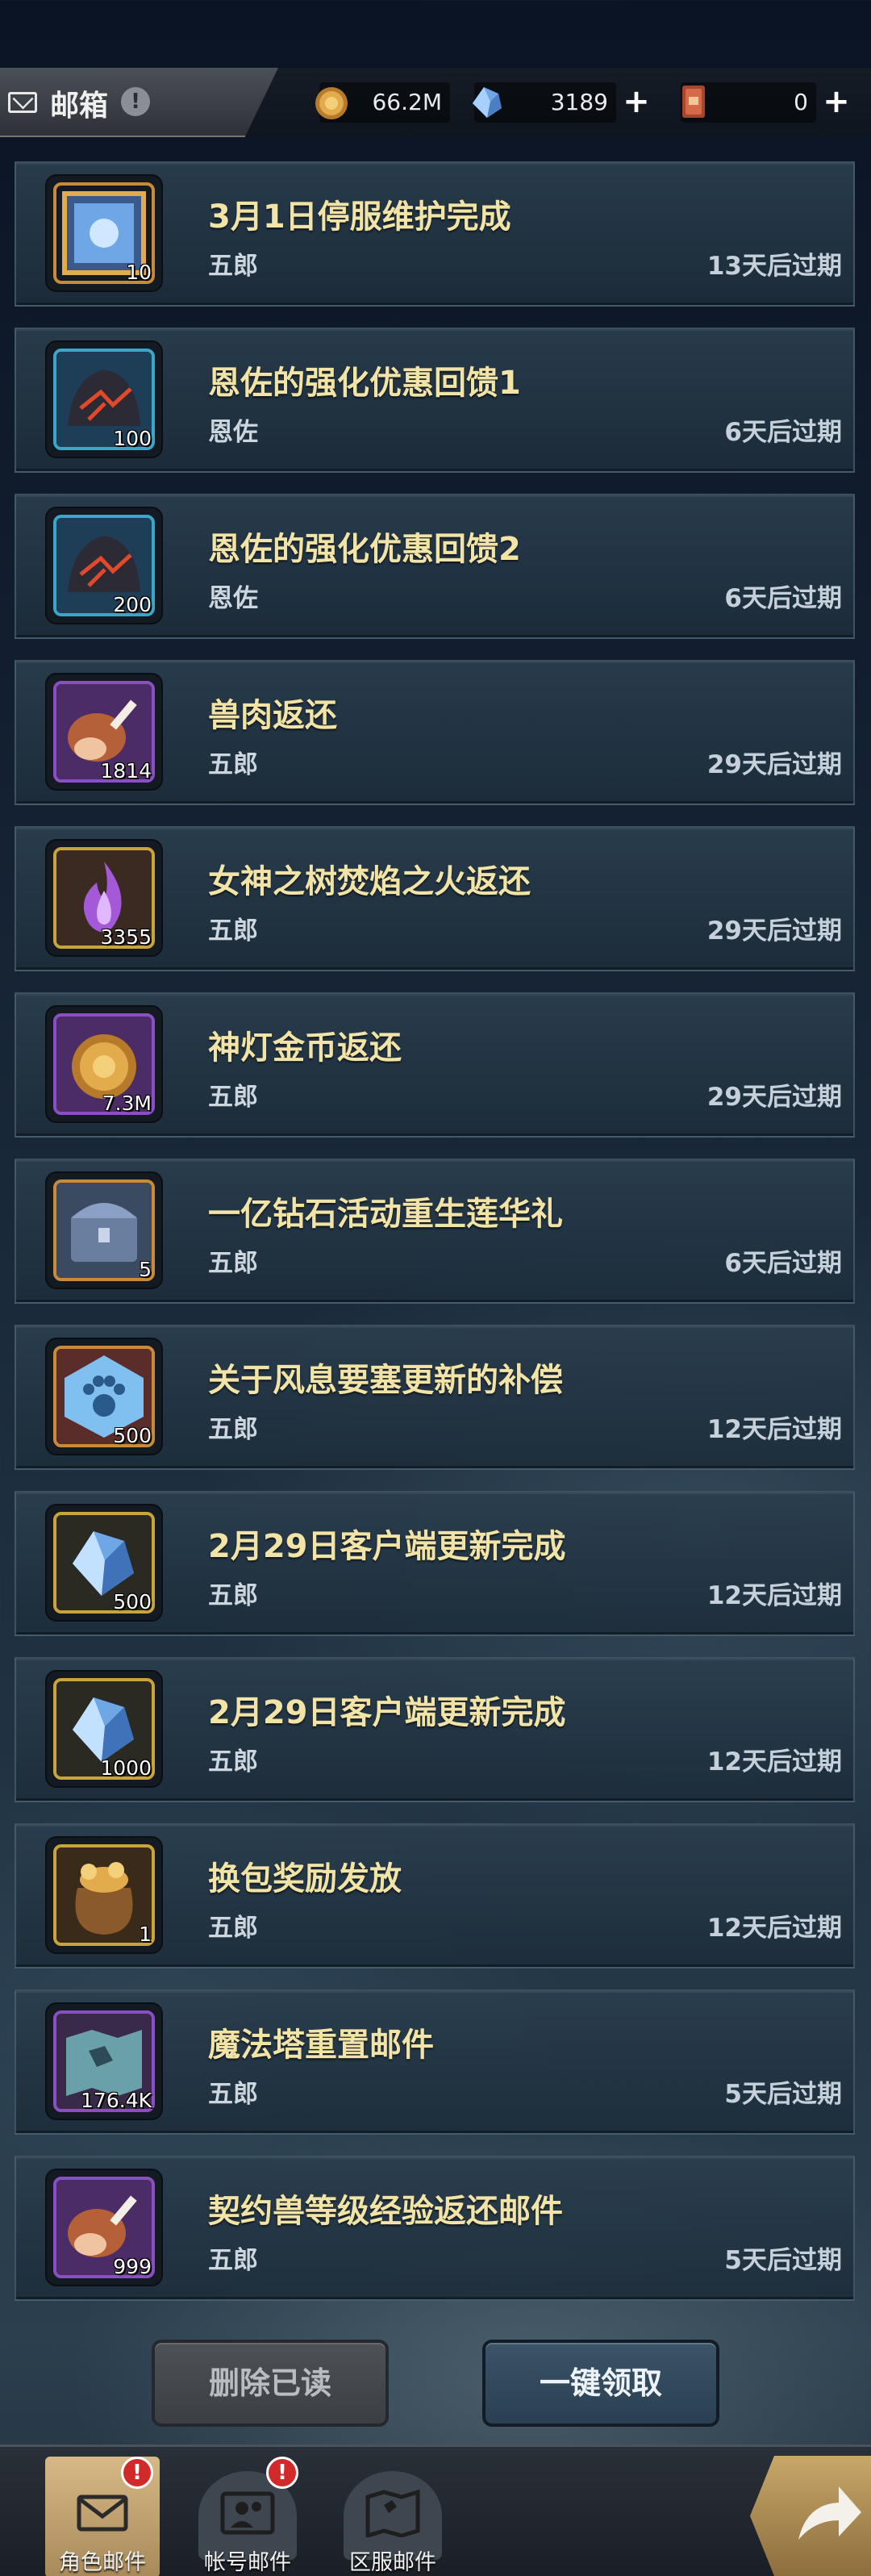  Describe the element at coordinates (104, 2061) in the screenshot. I see `item-slot: 176.4K` at that location.